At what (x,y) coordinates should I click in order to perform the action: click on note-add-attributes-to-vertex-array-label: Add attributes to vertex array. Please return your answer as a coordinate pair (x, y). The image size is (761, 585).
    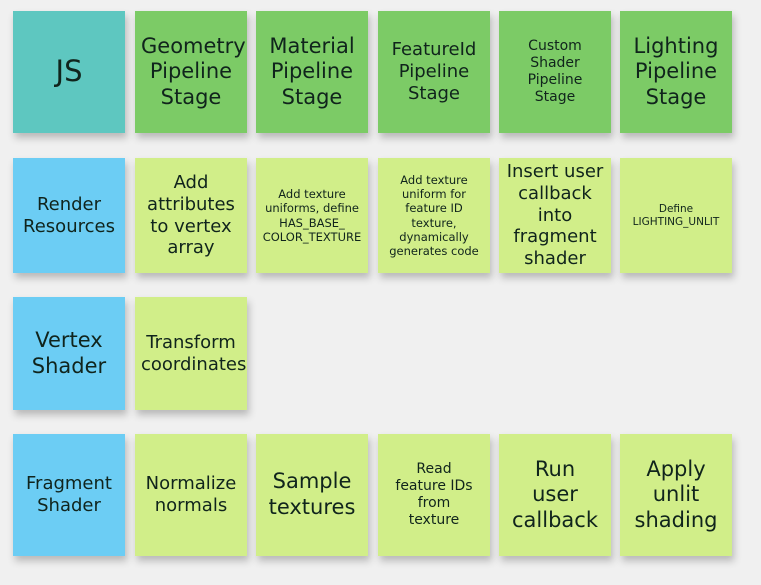
    Looking at the image, I should click on (191, 215).